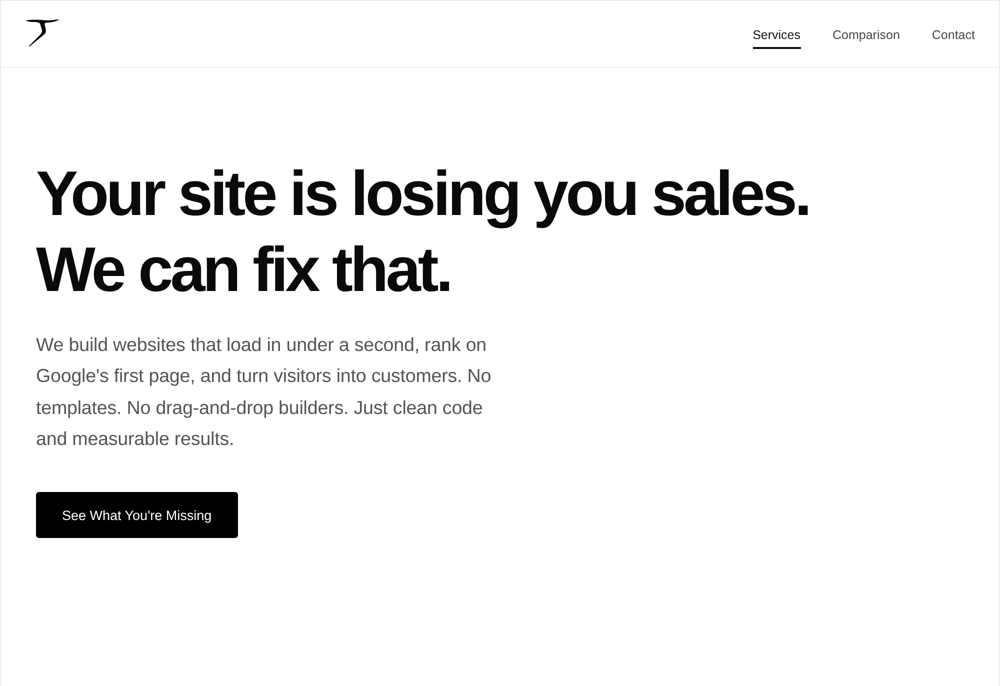 Image resolution: width=1000 pixels, height=686 pixels. What do you see at coordinates (776, 35) in the screenshot?
I see `nav-link: Services` at bounding box center [776, 35].